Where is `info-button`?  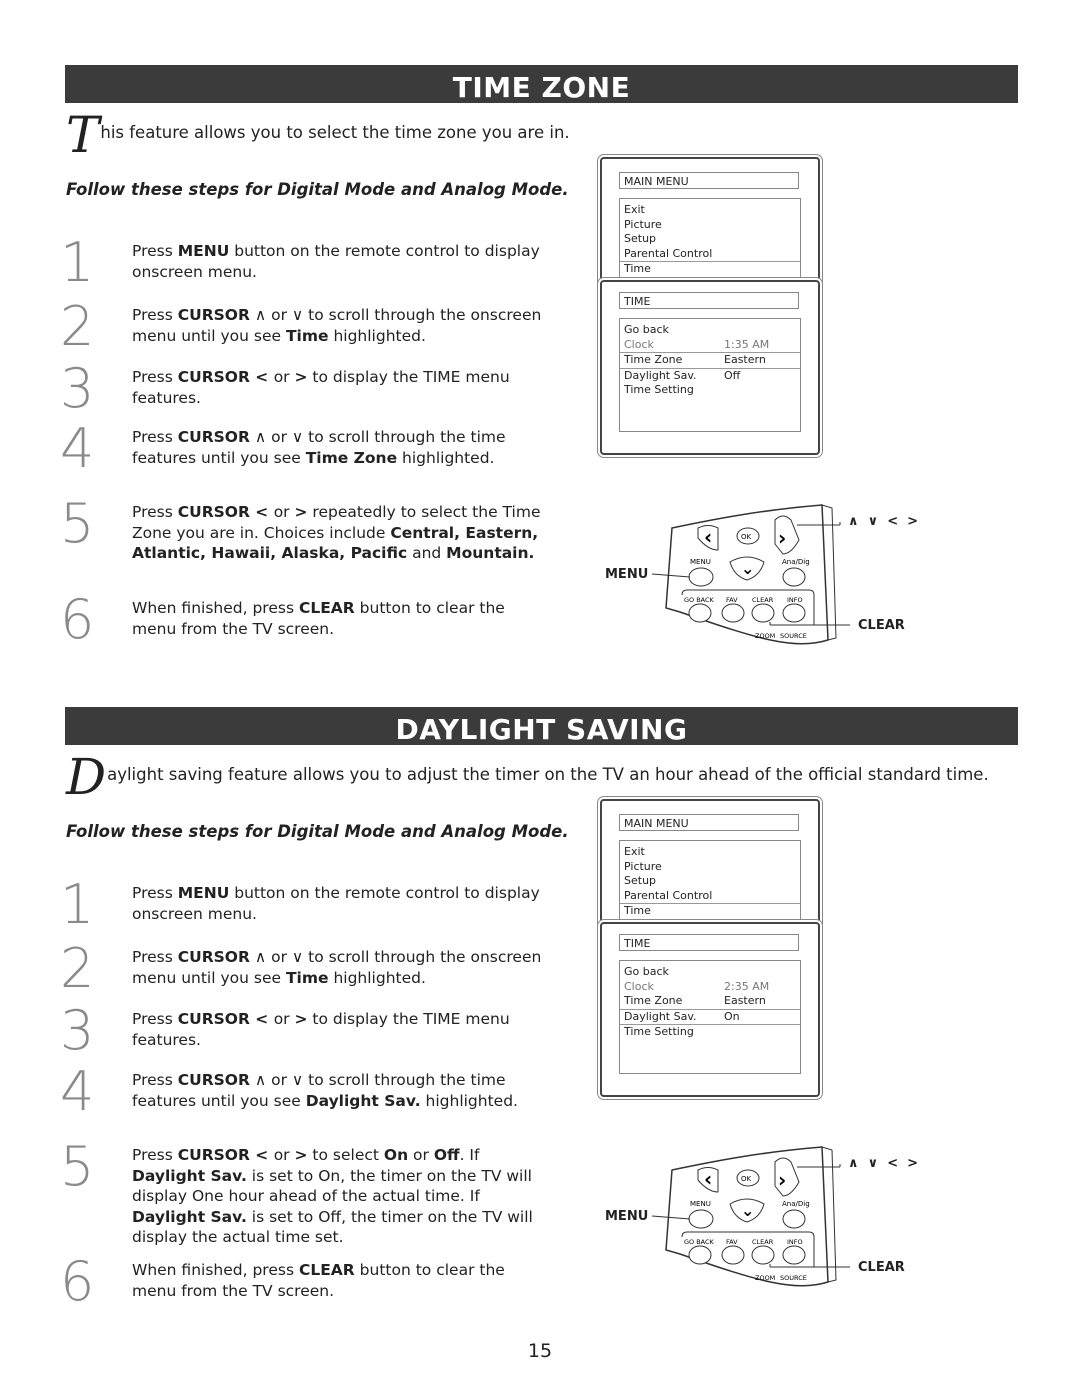
info-button is located at coordinates (794, 613).